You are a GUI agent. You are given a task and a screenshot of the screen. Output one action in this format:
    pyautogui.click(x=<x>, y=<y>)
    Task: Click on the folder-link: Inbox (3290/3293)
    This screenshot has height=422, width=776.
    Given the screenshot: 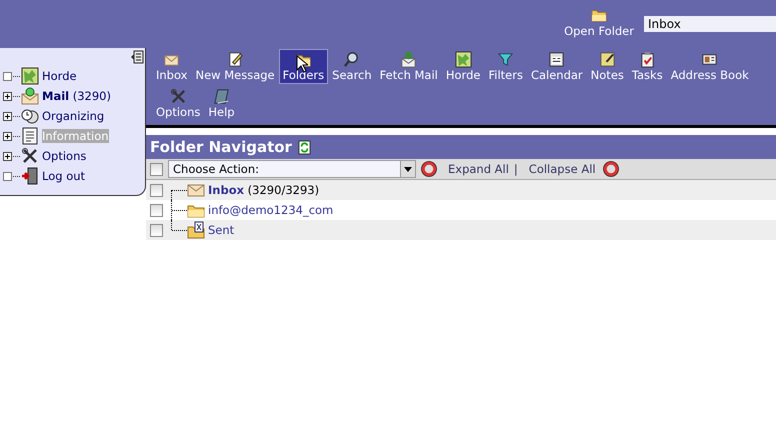 What is the action you would take?
    pyautogui.click(x=264, y=190)
    